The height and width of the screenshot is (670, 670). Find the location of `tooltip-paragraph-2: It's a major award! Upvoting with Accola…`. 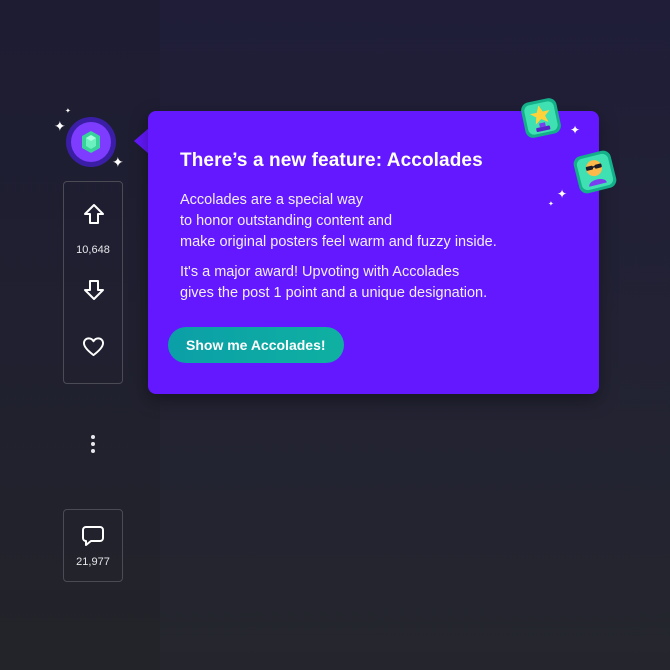

tooltip-paragraph-2: It's a major award! Upvoting with Accola… is located at coordinates (380, 283).